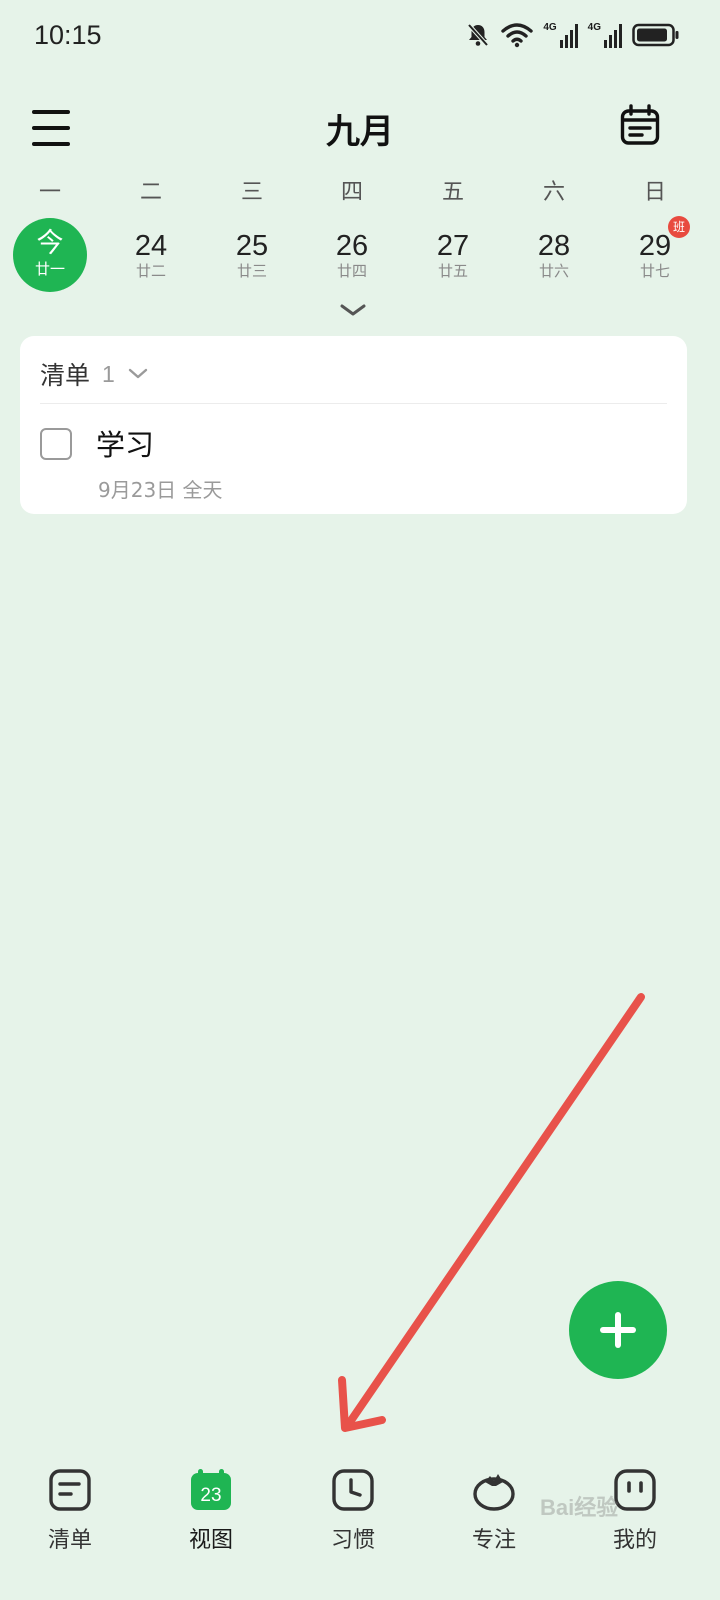 The image size is (720, 1600). Describe the element at coordinates (70, 1516) in the screenshot. I see `nav-item-list: 清单` at that location.